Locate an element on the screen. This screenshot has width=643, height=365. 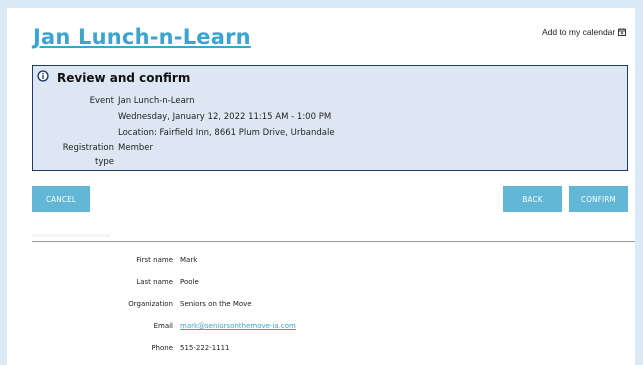
add-to-calendar-link: Add to my calendar is located at coordinates (584, 32).